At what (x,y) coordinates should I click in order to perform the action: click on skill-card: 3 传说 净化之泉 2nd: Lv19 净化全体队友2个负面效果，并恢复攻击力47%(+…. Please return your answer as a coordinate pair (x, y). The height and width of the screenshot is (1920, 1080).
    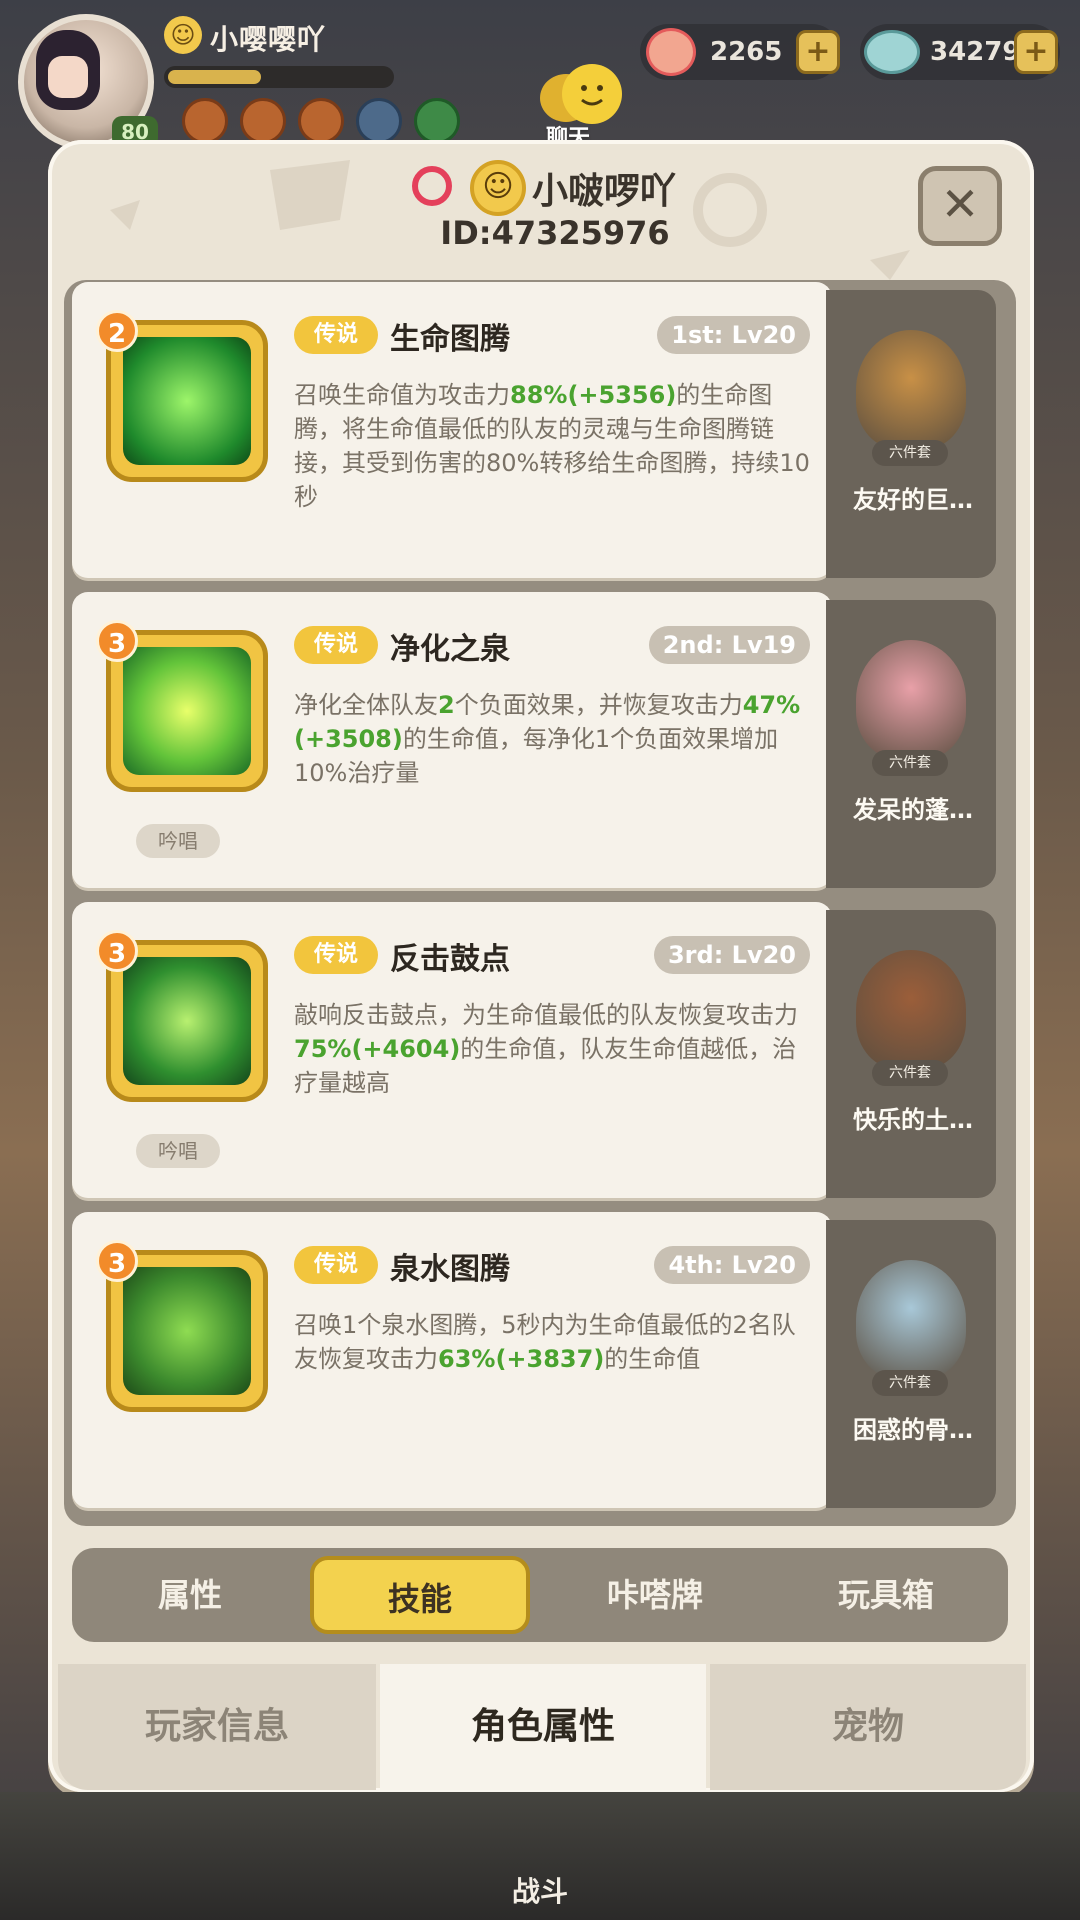
    Looking at the image, I should click on (452, 740).